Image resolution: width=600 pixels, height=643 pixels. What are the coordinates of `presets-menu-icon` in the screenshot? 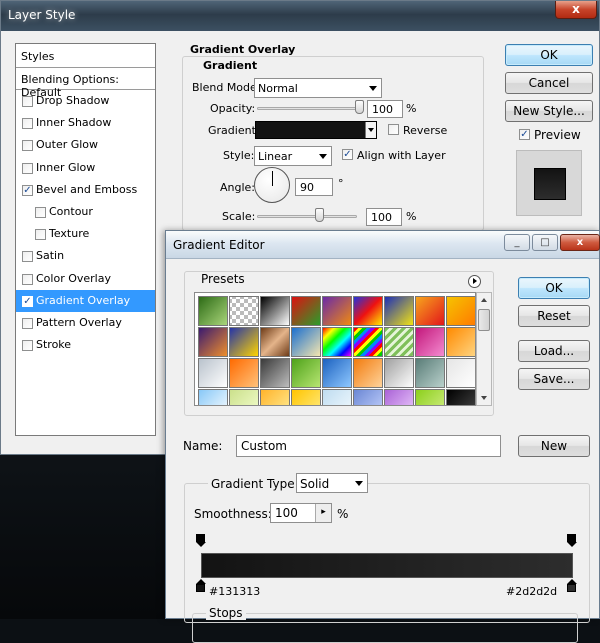 It's located at (474, 281).